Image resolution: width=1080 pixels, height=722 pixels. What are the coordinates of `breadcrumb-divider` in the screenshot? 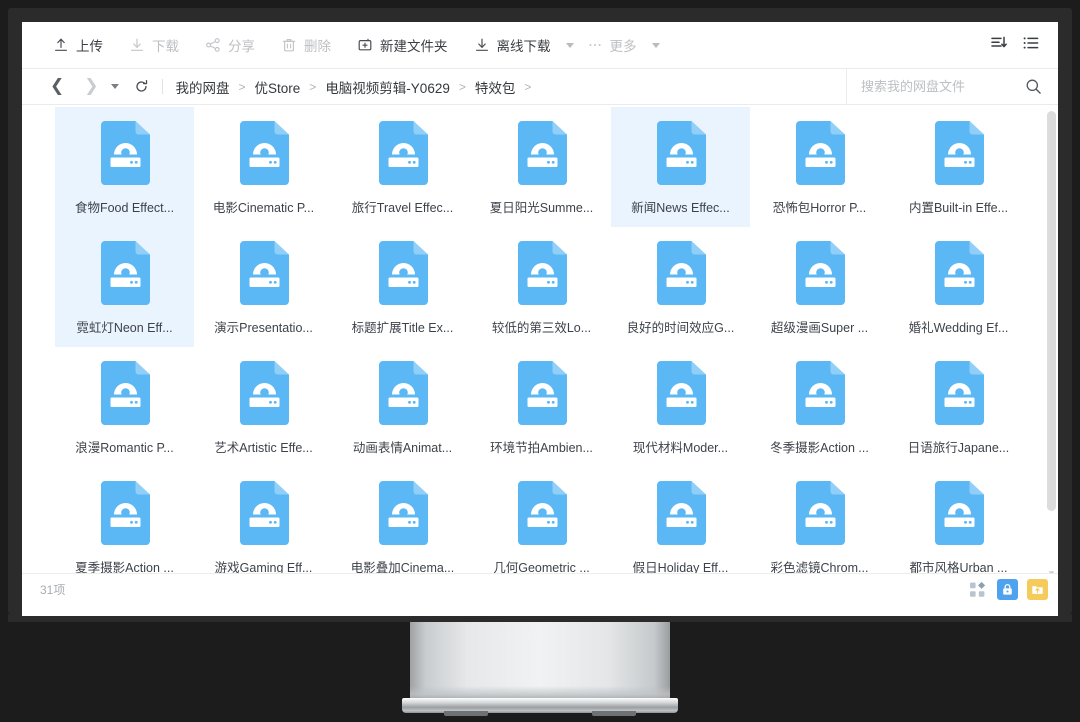 It's located at (162, 86).